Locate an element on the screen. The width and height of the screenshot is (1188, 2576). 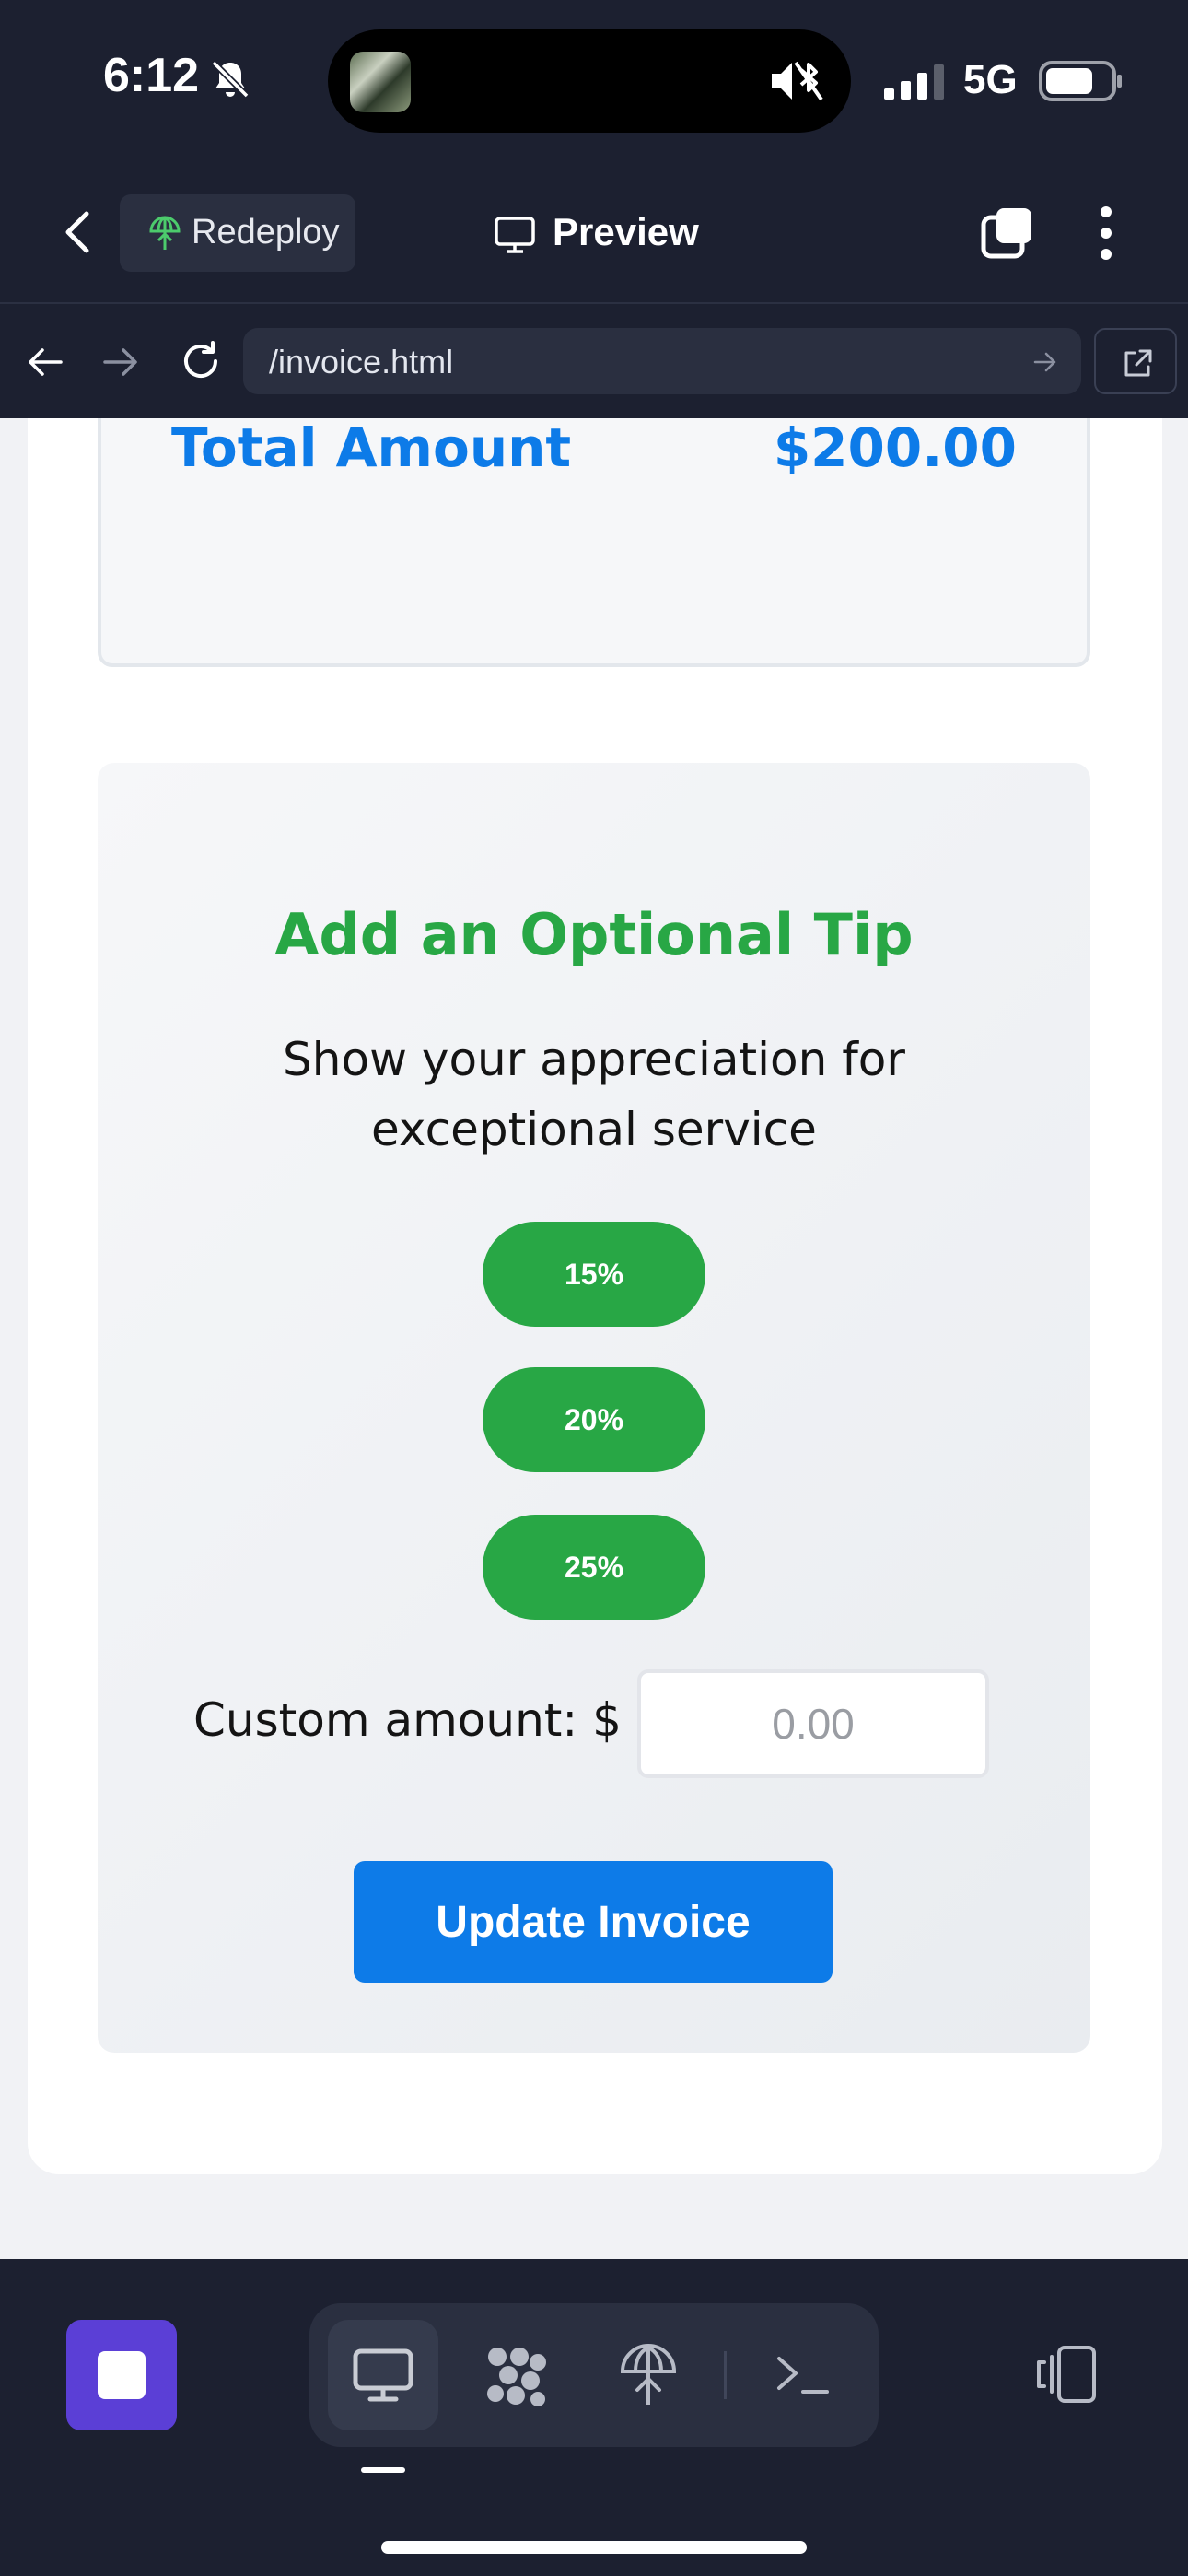
invoice-summary: Total Amount $200.00 is located at coordinates (594, 542).